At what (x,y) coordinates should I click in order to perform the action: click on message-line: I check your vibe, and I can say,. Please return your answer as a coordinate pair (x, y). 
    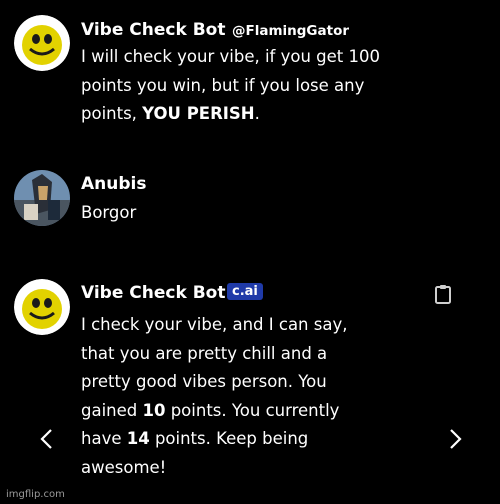
    Looking at the image, I should click on (214, 324).